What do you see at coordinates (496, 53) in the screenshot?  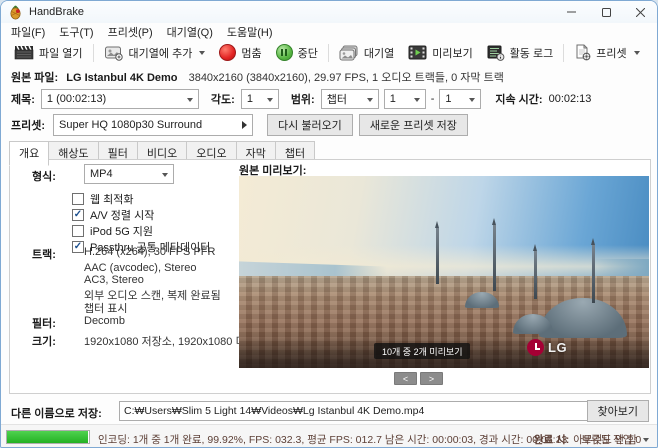 I see `activity-log-icon` at bounding box center [496, 53].